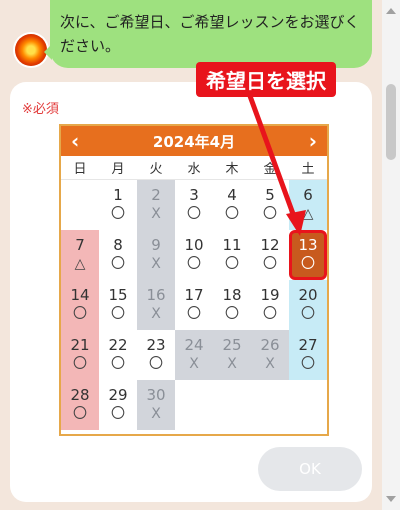  I want to click on day-number: 25, so click(232, 345).